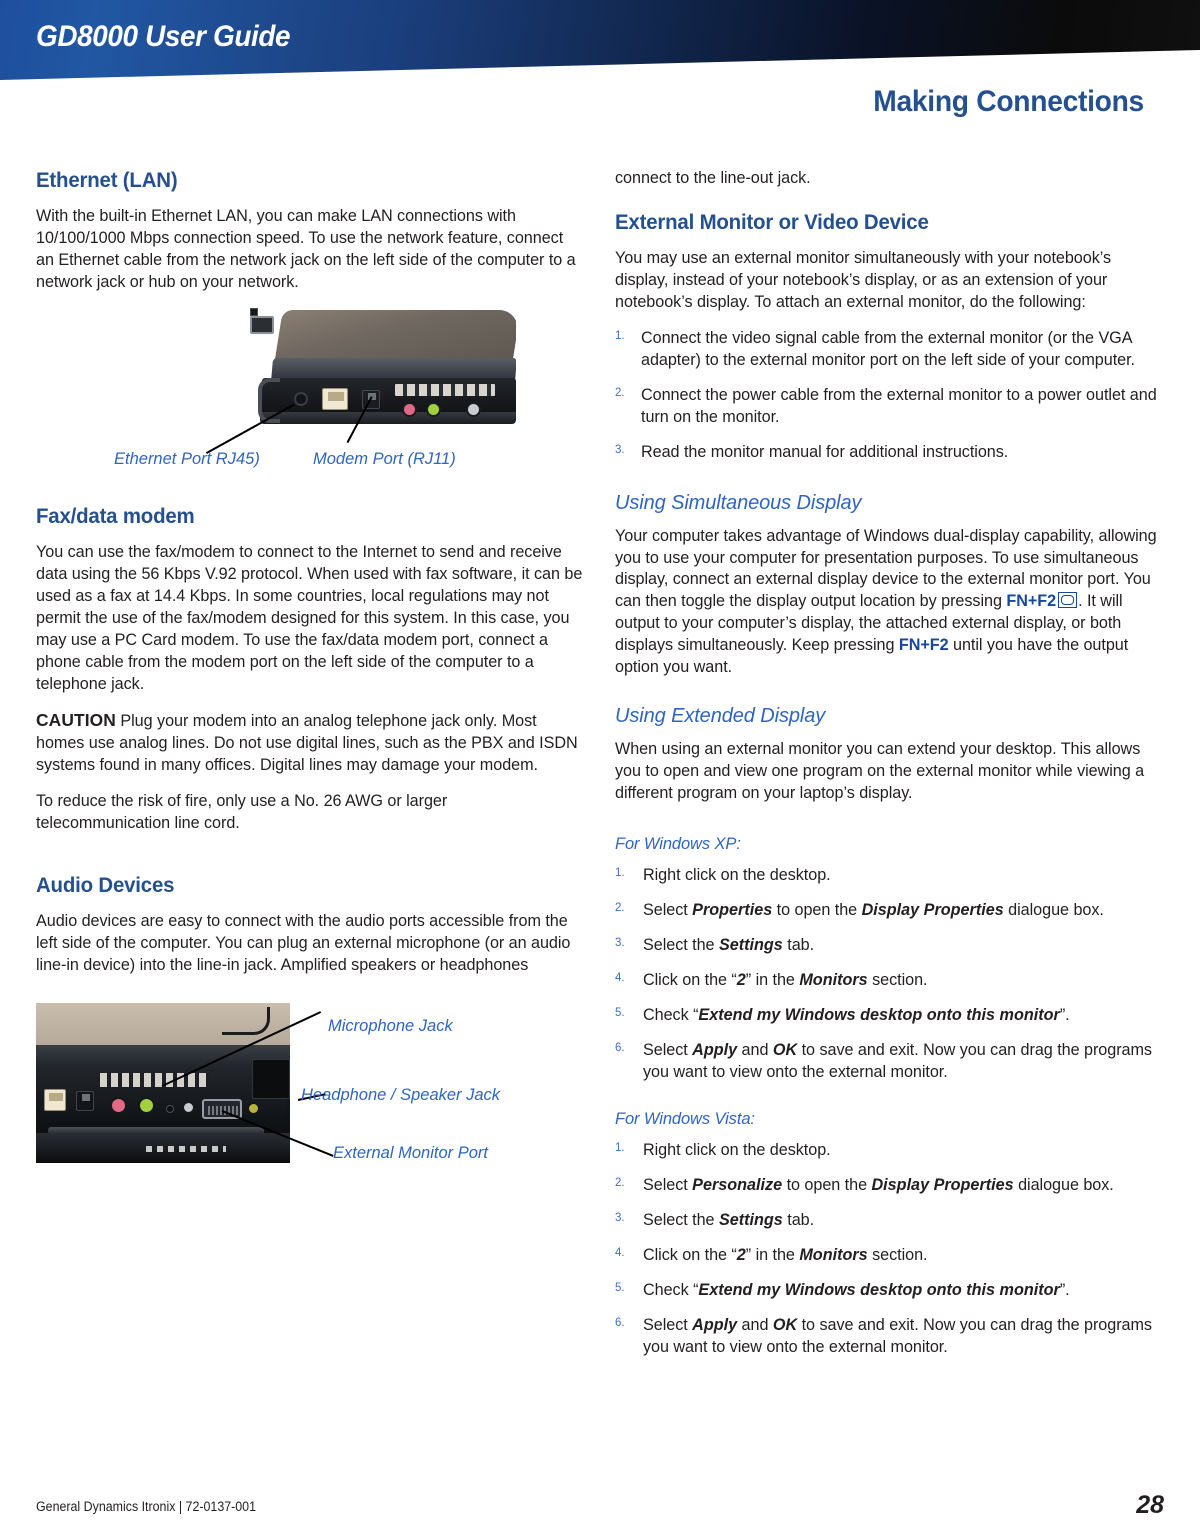 The height and width of the screenshot is (1540, 1200). What do you see at coordinates (383, 371) in the screenshot?
I see `photo-left-side-ports` at bounding box center [383, 371].